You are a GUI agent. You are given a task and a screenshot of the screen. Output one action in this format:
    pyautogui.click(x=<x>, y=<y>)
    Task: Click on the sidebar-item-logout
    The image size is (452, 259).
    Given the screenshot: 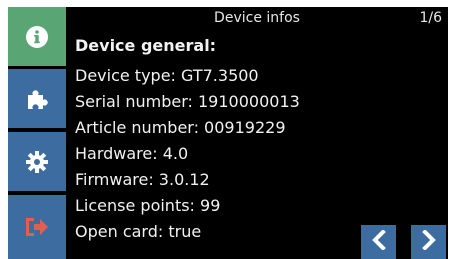 What is the action you would take?
    pyautogui.click(x=37, y=227)
    